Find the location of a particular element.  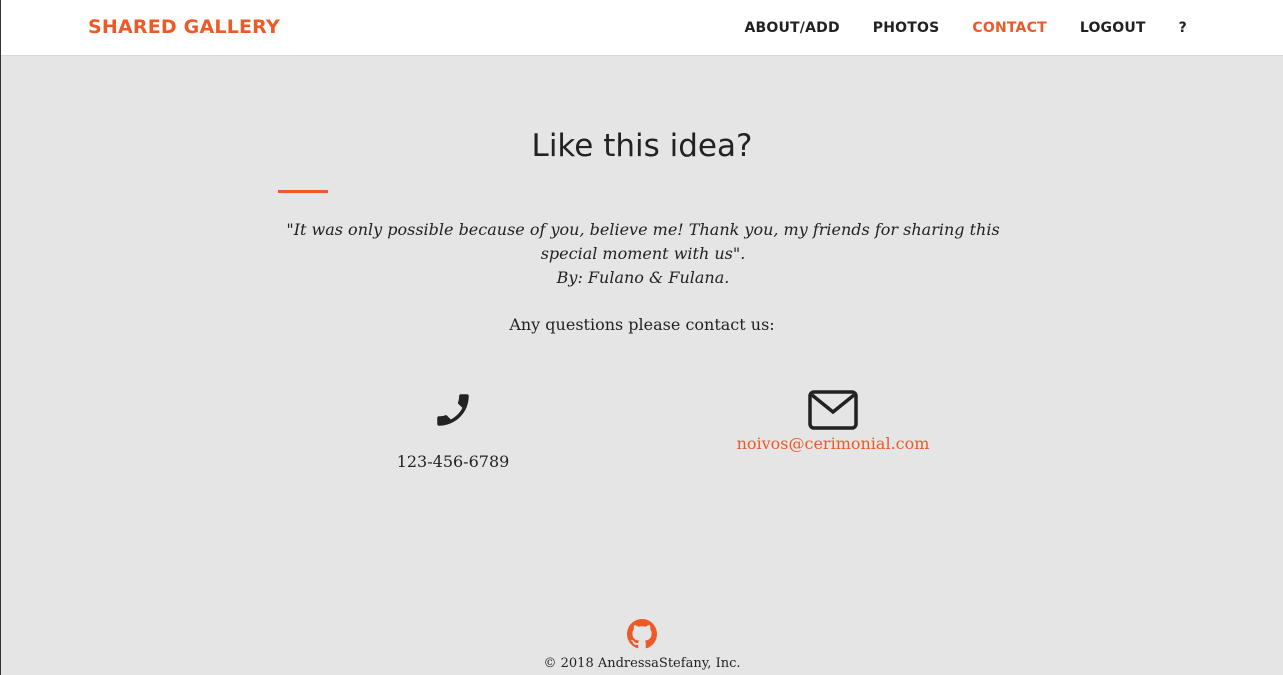

github-icon is located at coordinates (642, 634).